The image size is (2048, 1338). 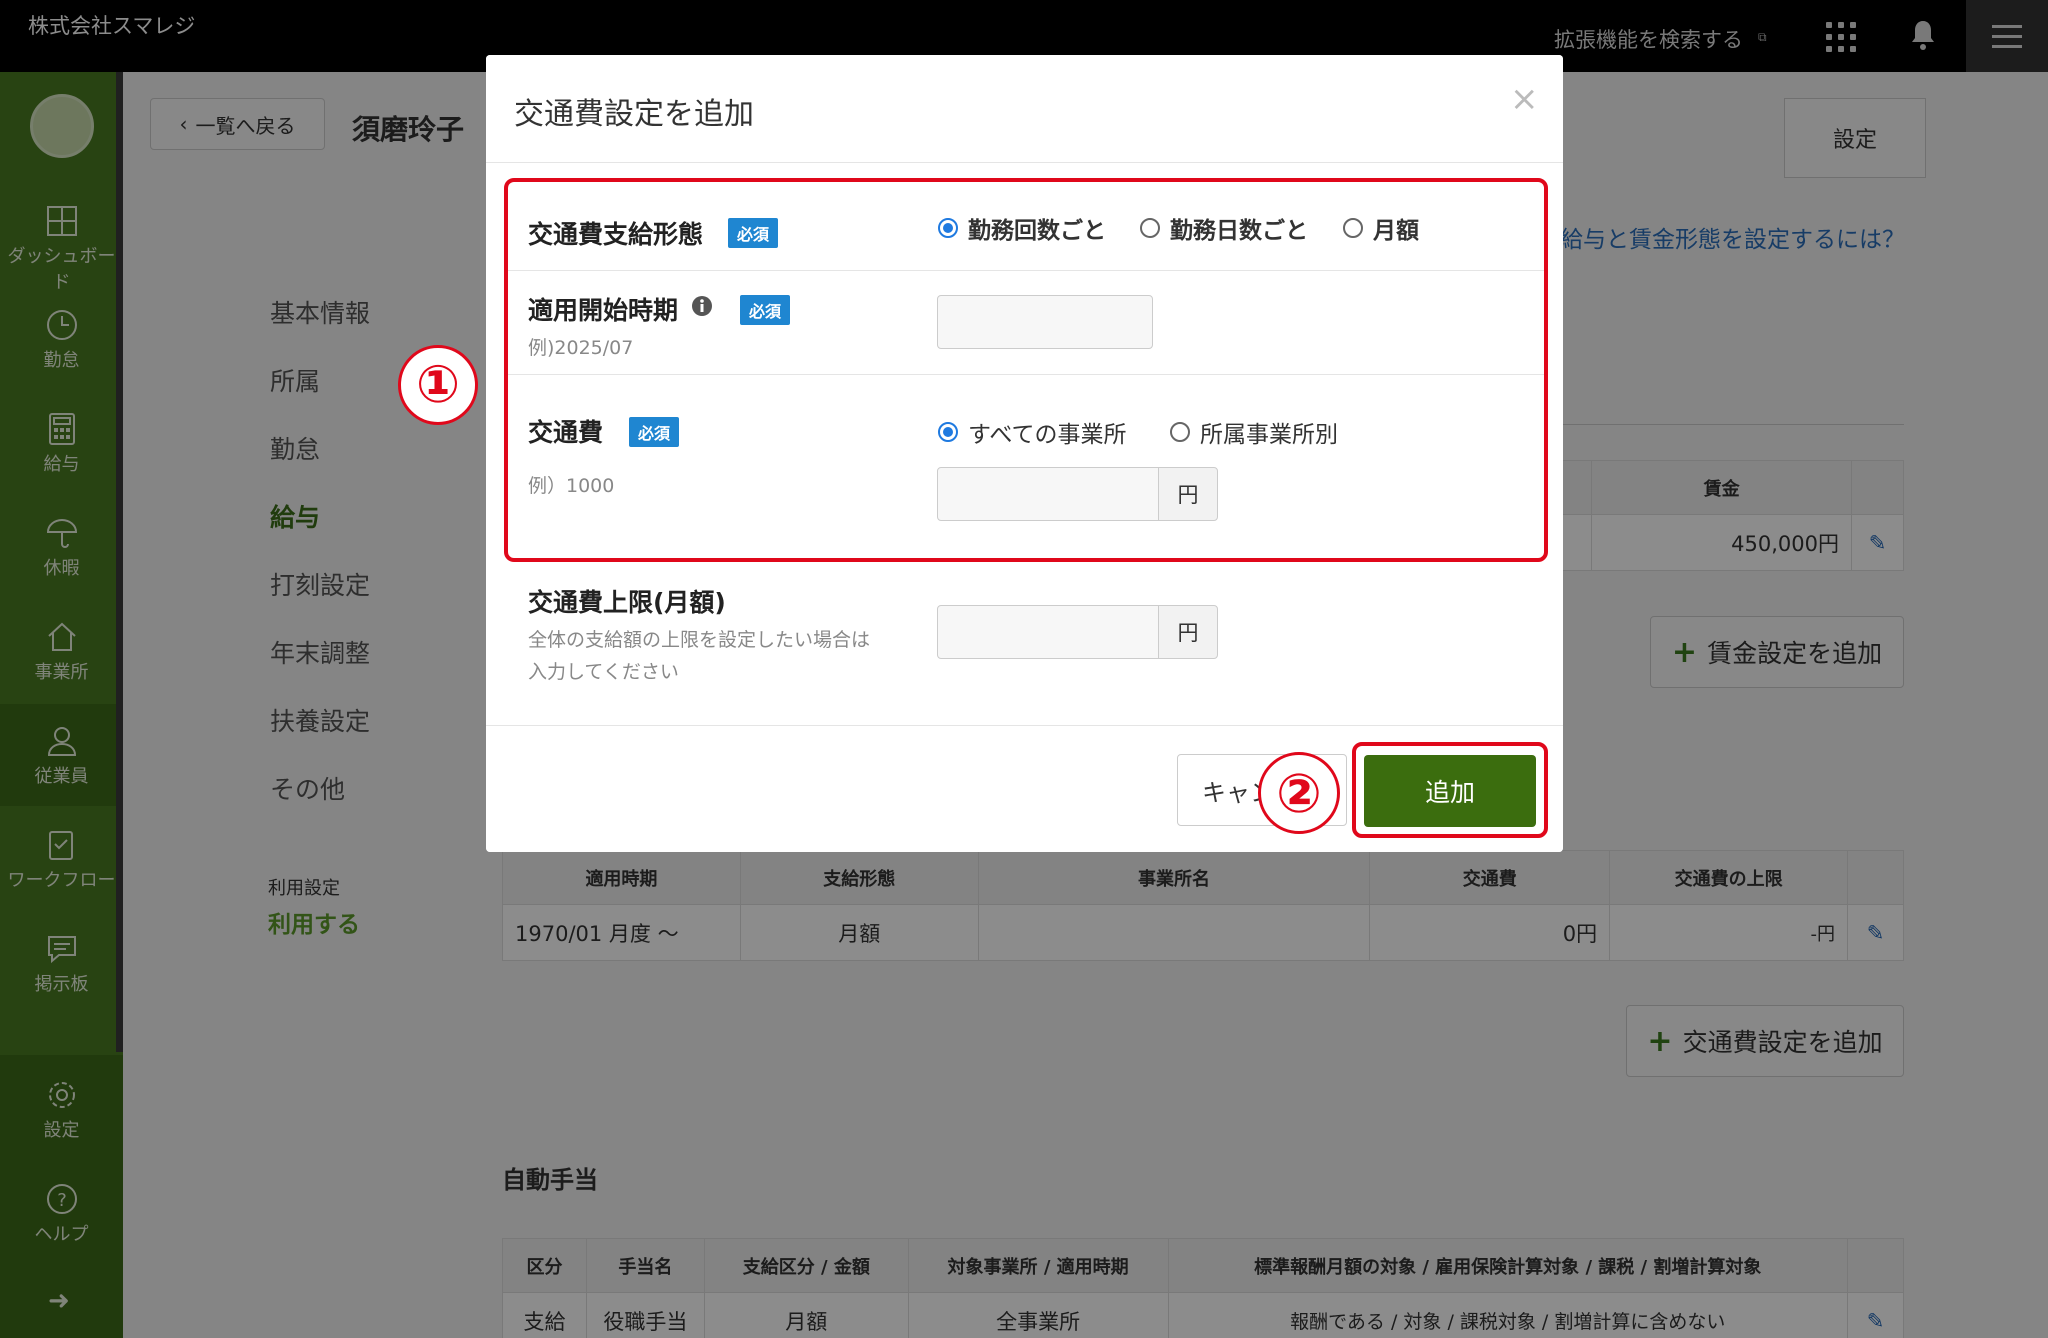 What do you see at coordinates (699, 640) in the screenshot?
I see `limit-hint-1: 全体の支給額の上限を設定したい場合は` at bounding box center [699, 640].